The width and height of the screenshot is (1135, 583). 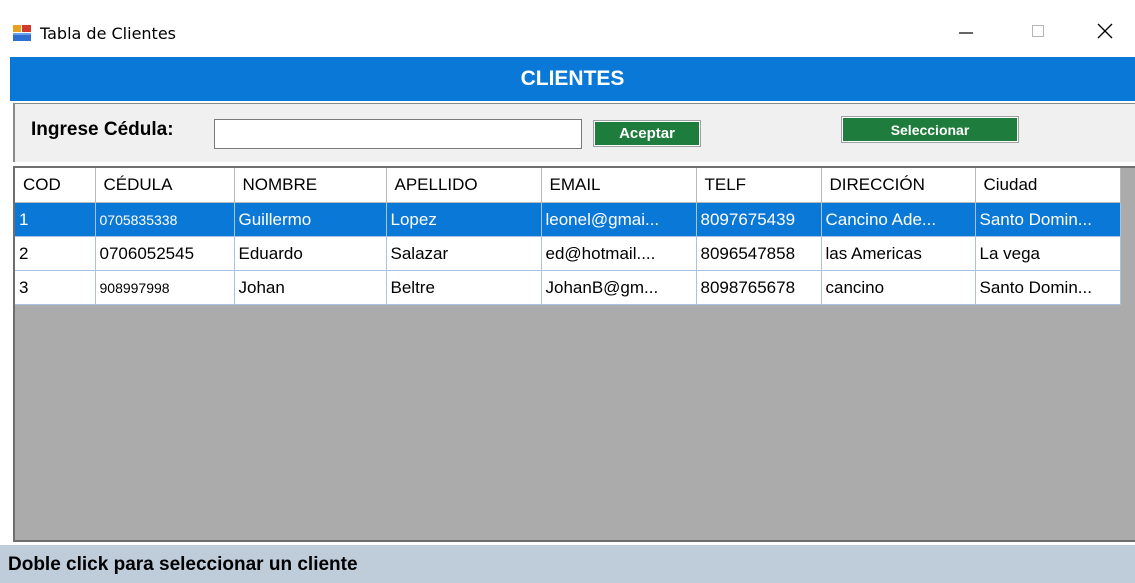 What do you see at coordinates (1048, 253) in the screenshot?
I see `cell-ciudad: La vega` at bounding box center [1048, 253].